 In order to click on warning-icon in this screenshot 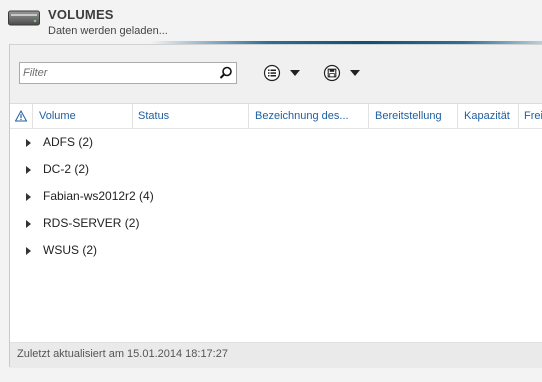, I will do `click(21, 116)`.